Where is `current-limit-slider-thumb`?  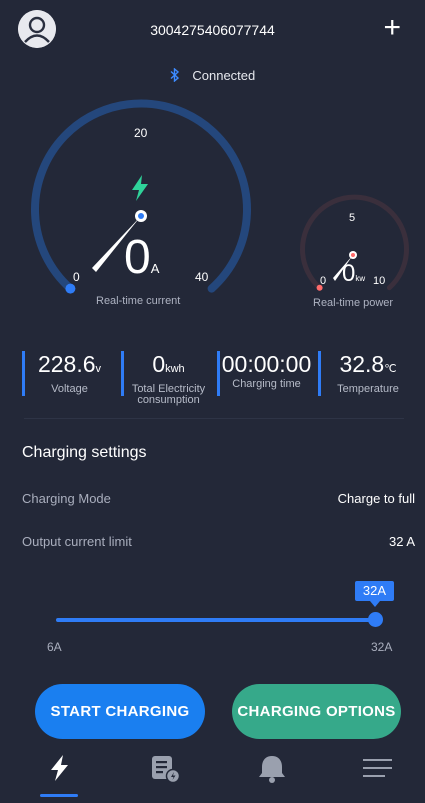 current-limit-slider-thumb is located at coordinates (375, 619).